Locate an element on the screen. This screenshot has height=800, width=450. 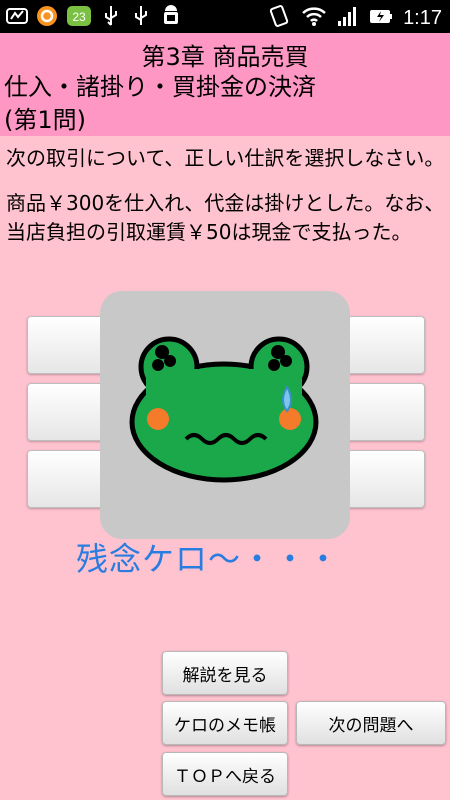
clock: 1:17 is located at coordinates (422, 17).